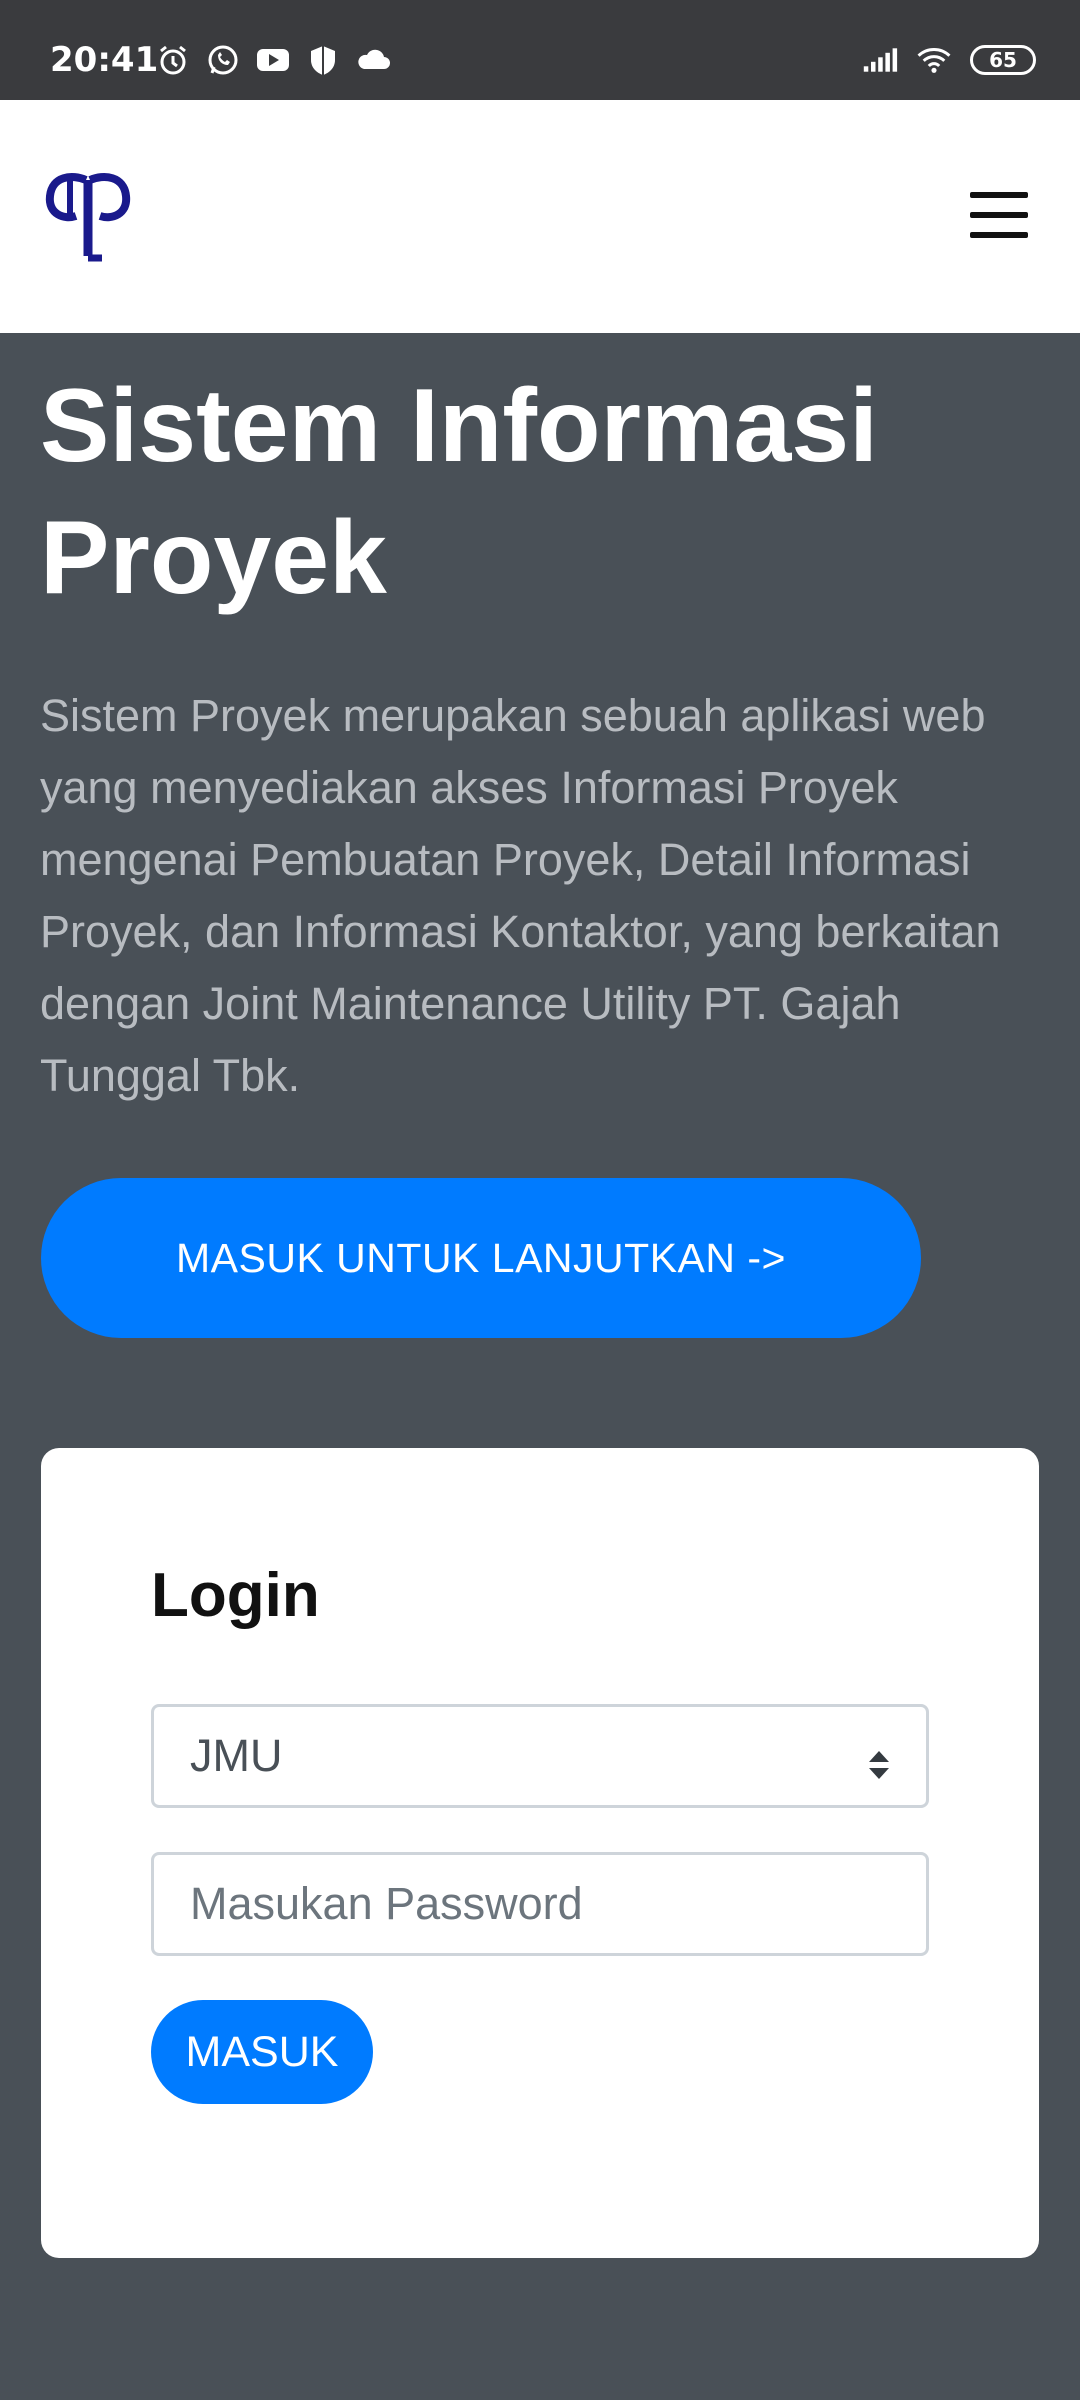 The image size is (1080, 2400). Describe the element at coordinates (213, 558) in the screenshot. I see `page-title-line-2: Proyek` at that location.